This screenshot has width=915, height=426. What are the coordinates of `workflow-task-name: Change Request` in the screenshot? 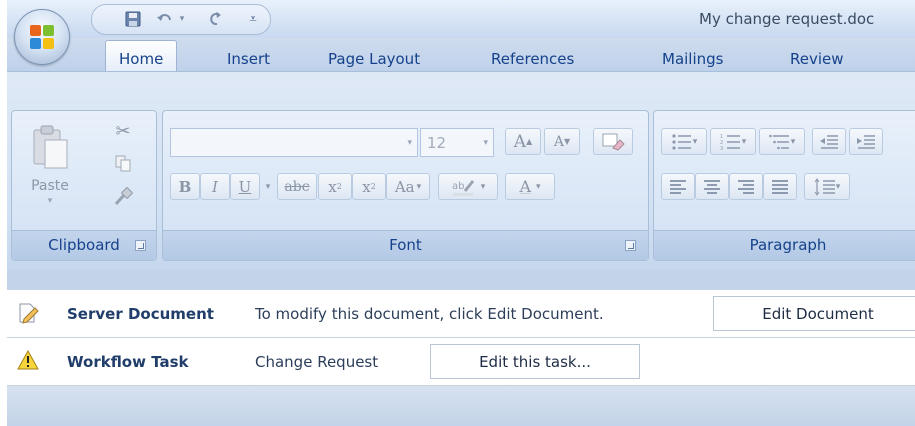 It's located at (317, 362).